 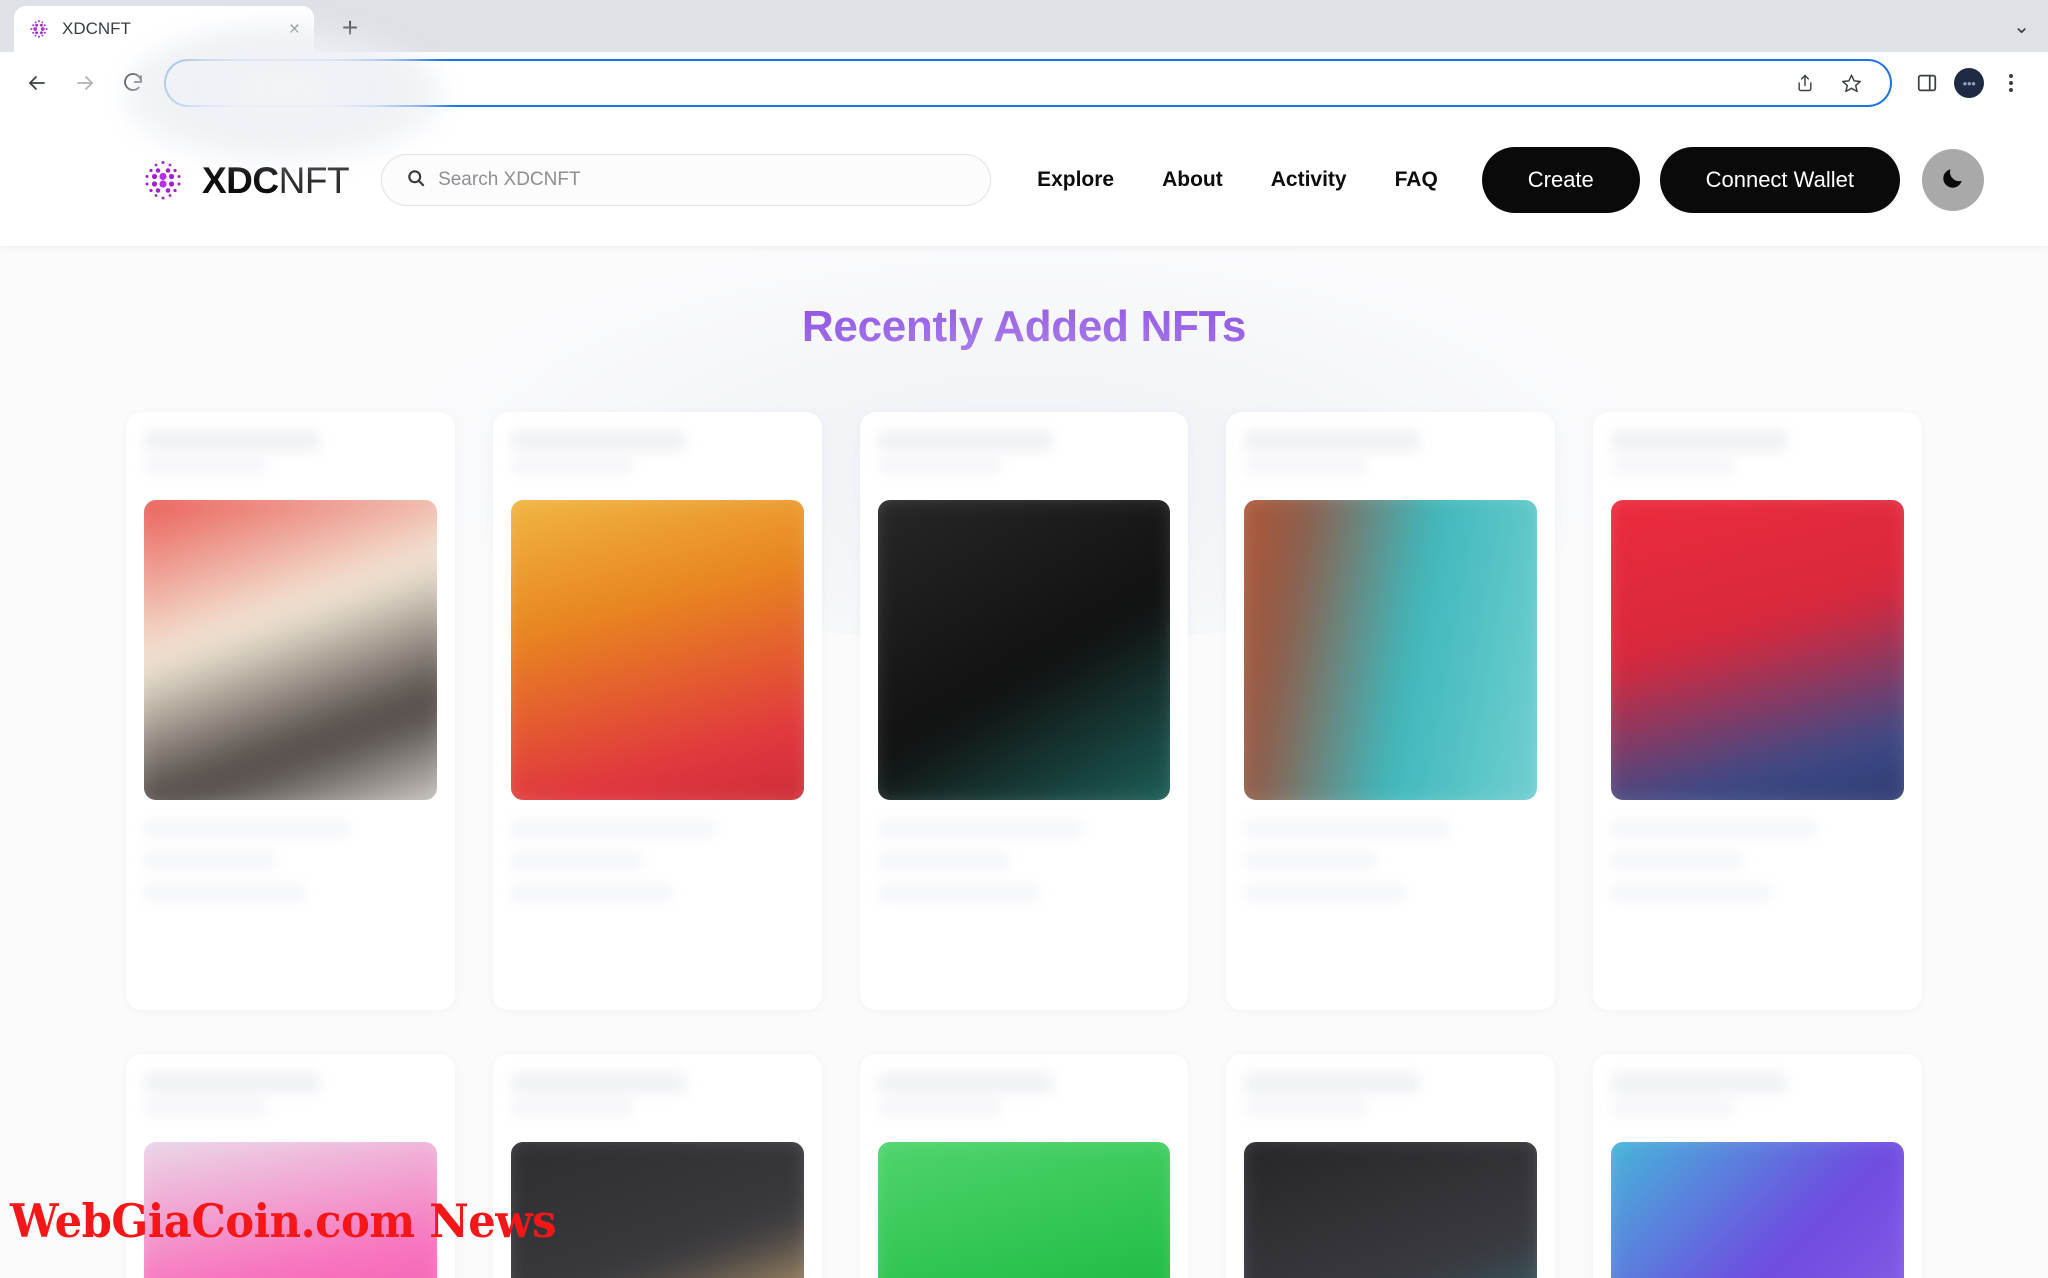 I want to click on tab-title: XDCNFT, so click(x=96, y=28).